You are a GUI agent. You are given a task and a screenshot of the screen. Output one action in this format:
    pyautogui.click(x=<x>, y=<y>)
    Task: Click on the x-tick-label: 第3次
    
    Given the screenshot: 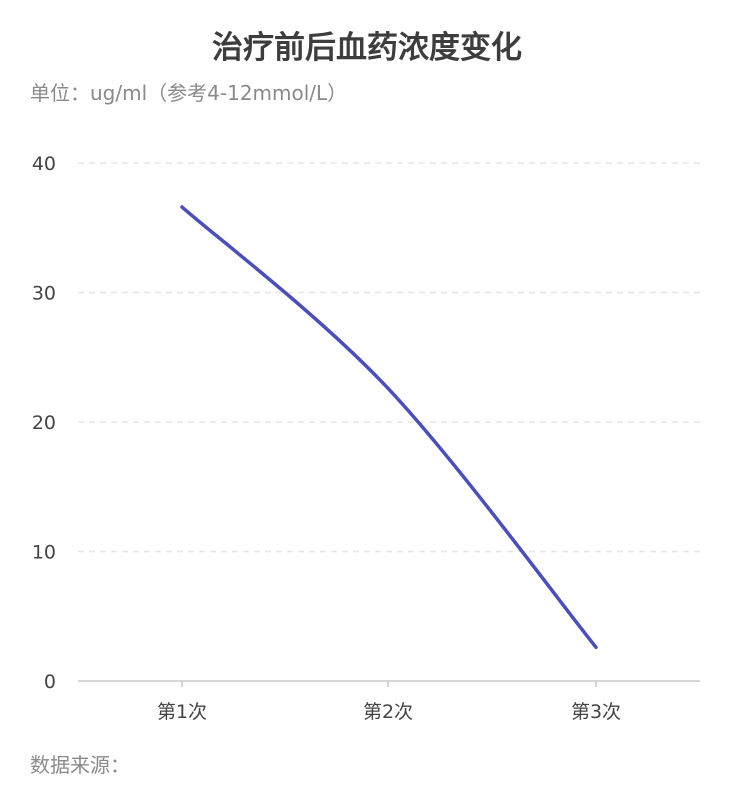 What is the action you would take?
    pyautogui.click(x=596, y=712)
    